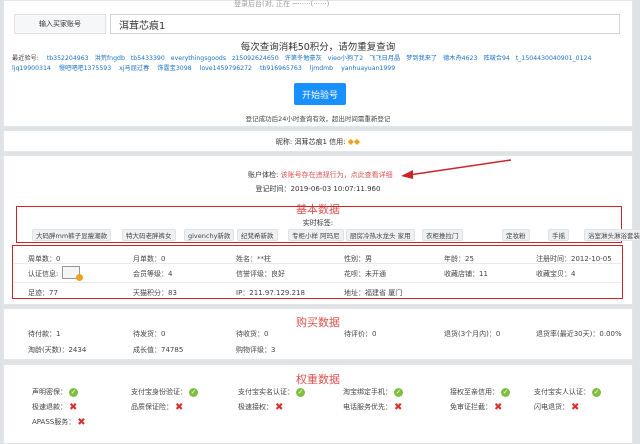 Image resolution: width=640 pixels, height=444 pixels. I want to click on start-verify-button: 开始验号, so click(320, 94).